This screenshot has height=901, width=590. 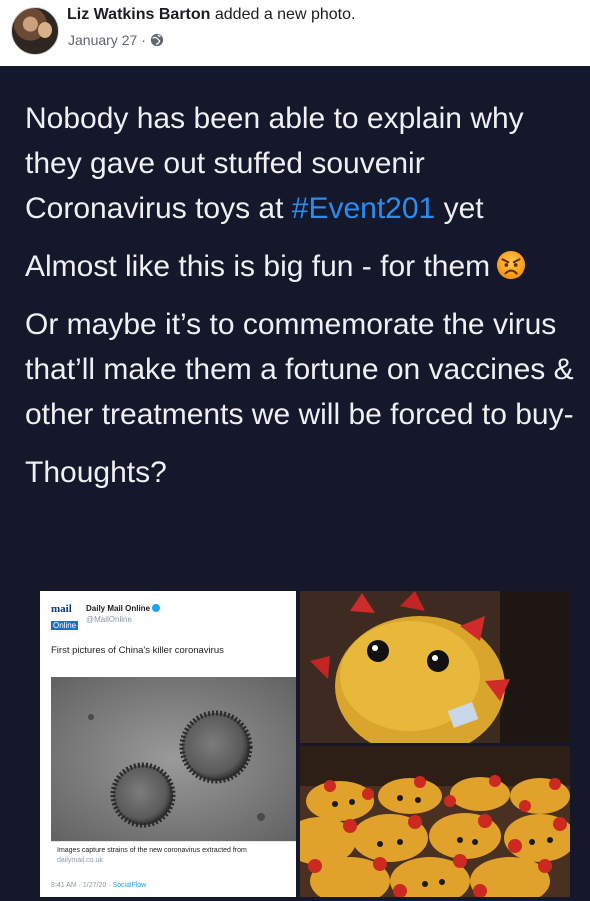 I want to click on plush-pile-photo, so click(x=435, y=821).